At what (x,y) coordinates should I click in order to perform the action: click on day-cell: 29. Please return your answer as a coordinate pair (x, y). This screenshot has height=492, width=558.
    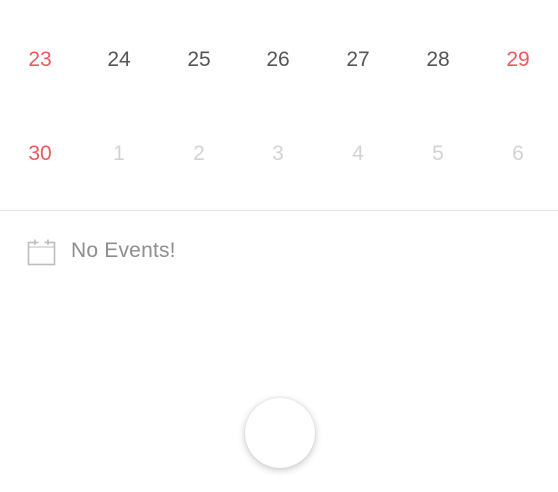
    Looking at the image, I should click on (518, 60).